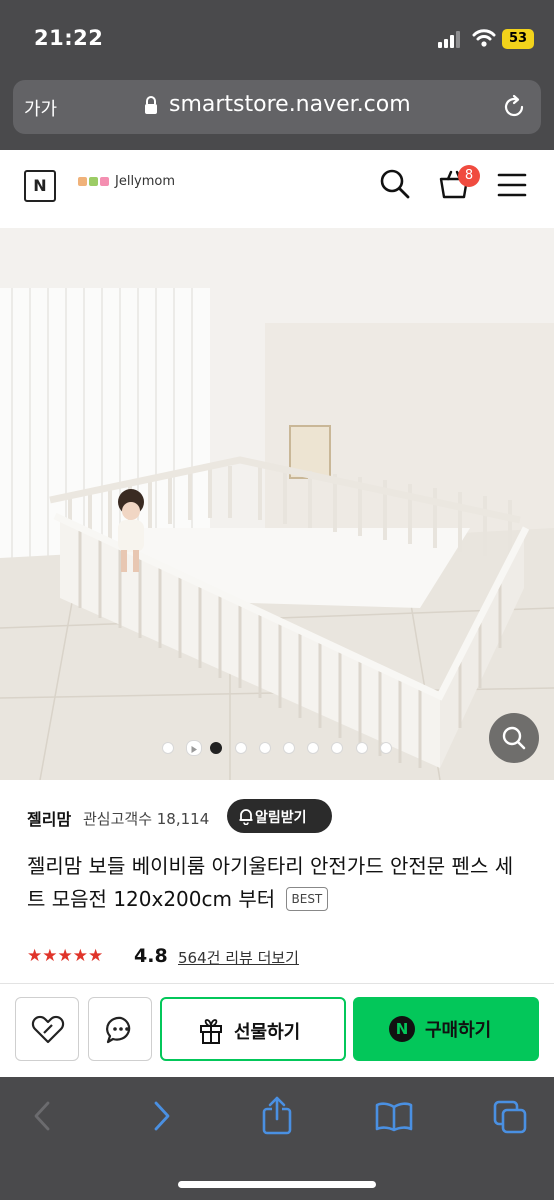 The image size is (554, 1200). Describe the element at coordinates (162, 1116) in the screenshot. I see `forward-icon` at that location.